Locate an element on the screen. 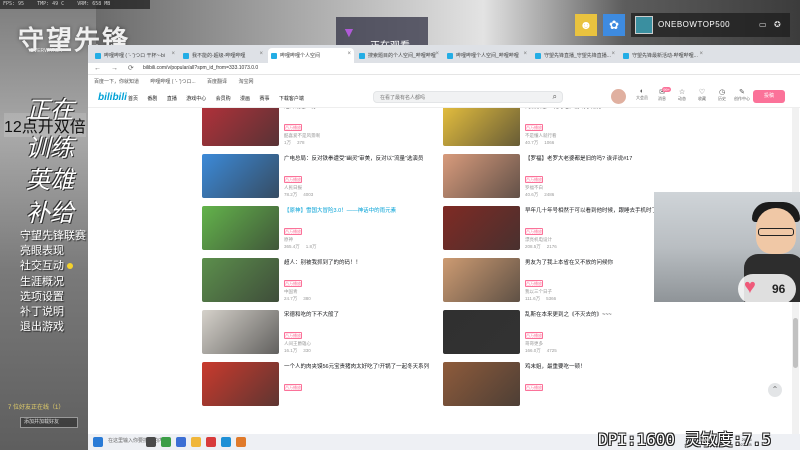  video-title: 超人：别被我抓到了的的码！！ is located at coordinates (361, 263).